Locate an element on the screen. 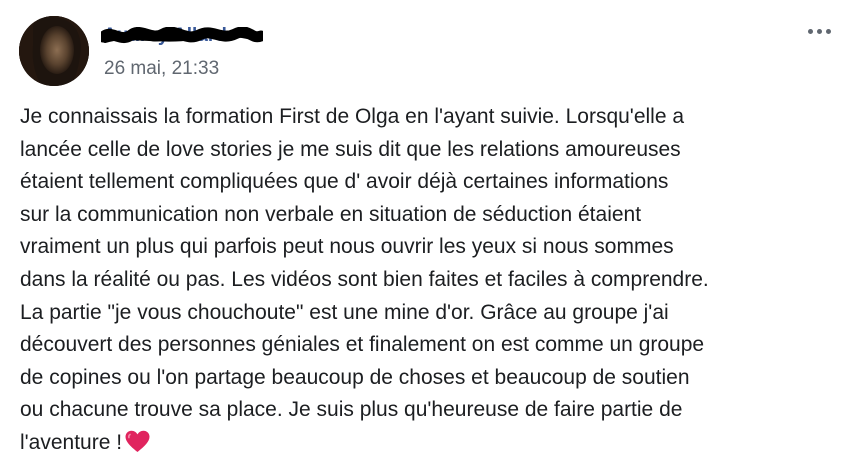 This screenshot has width=850, height=471. avatar-photo is located at coordinates (54, 51).